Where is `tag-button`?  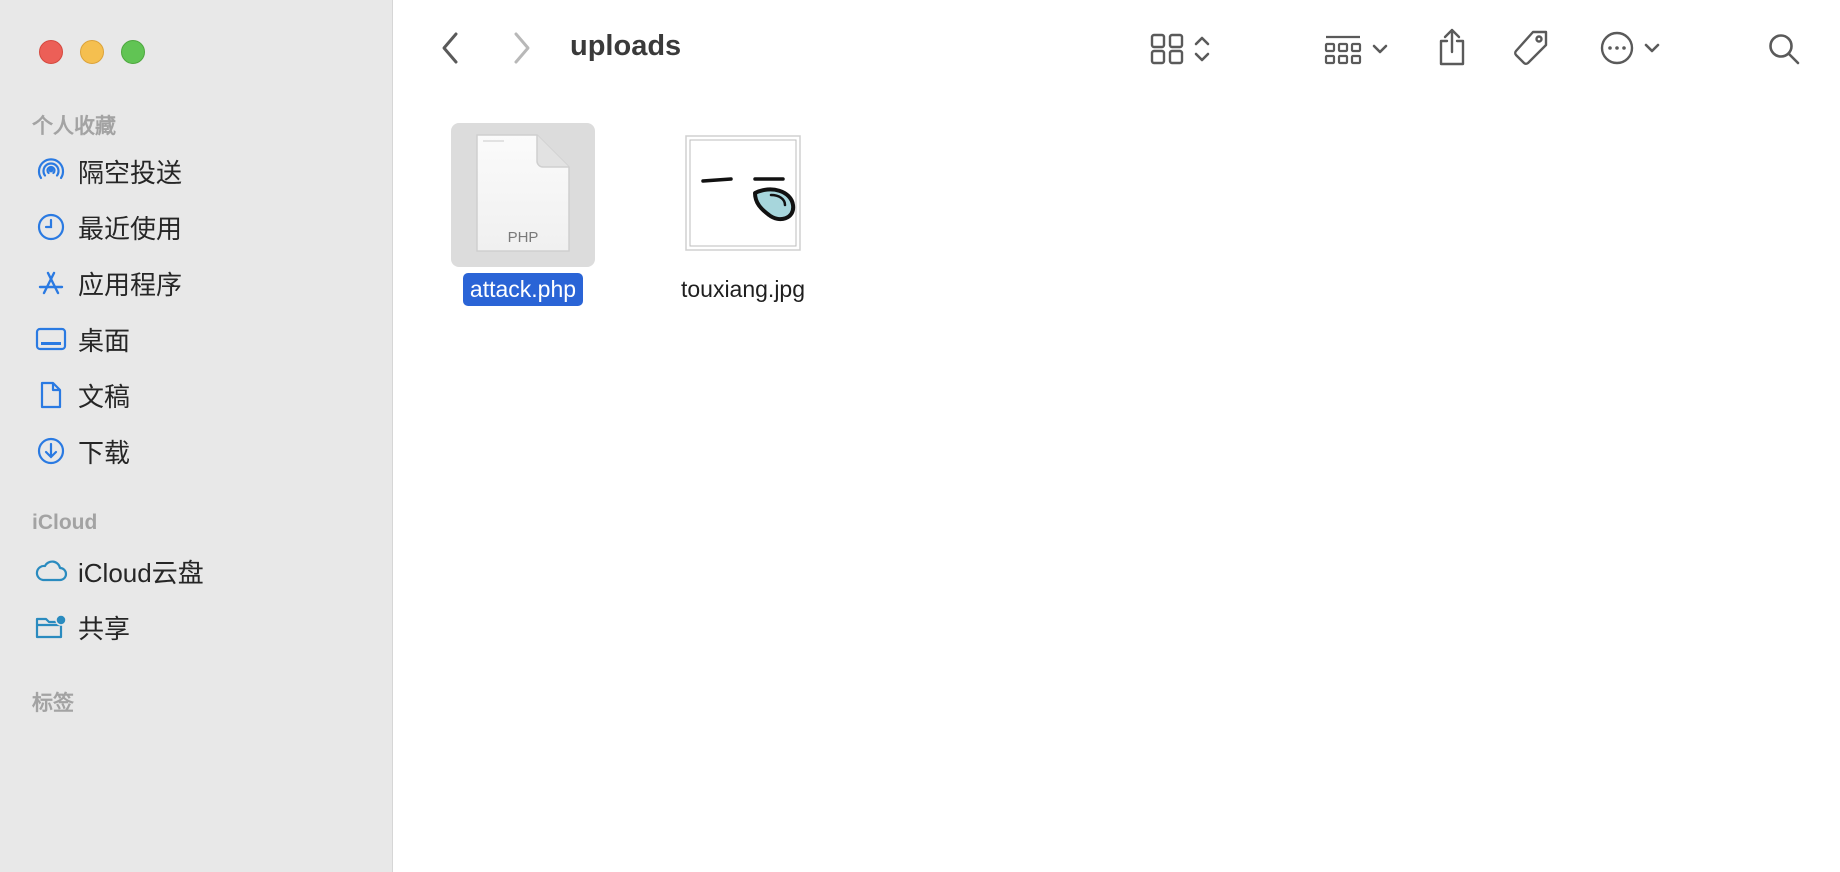
tag-button is located at coordinates (1531, 50).